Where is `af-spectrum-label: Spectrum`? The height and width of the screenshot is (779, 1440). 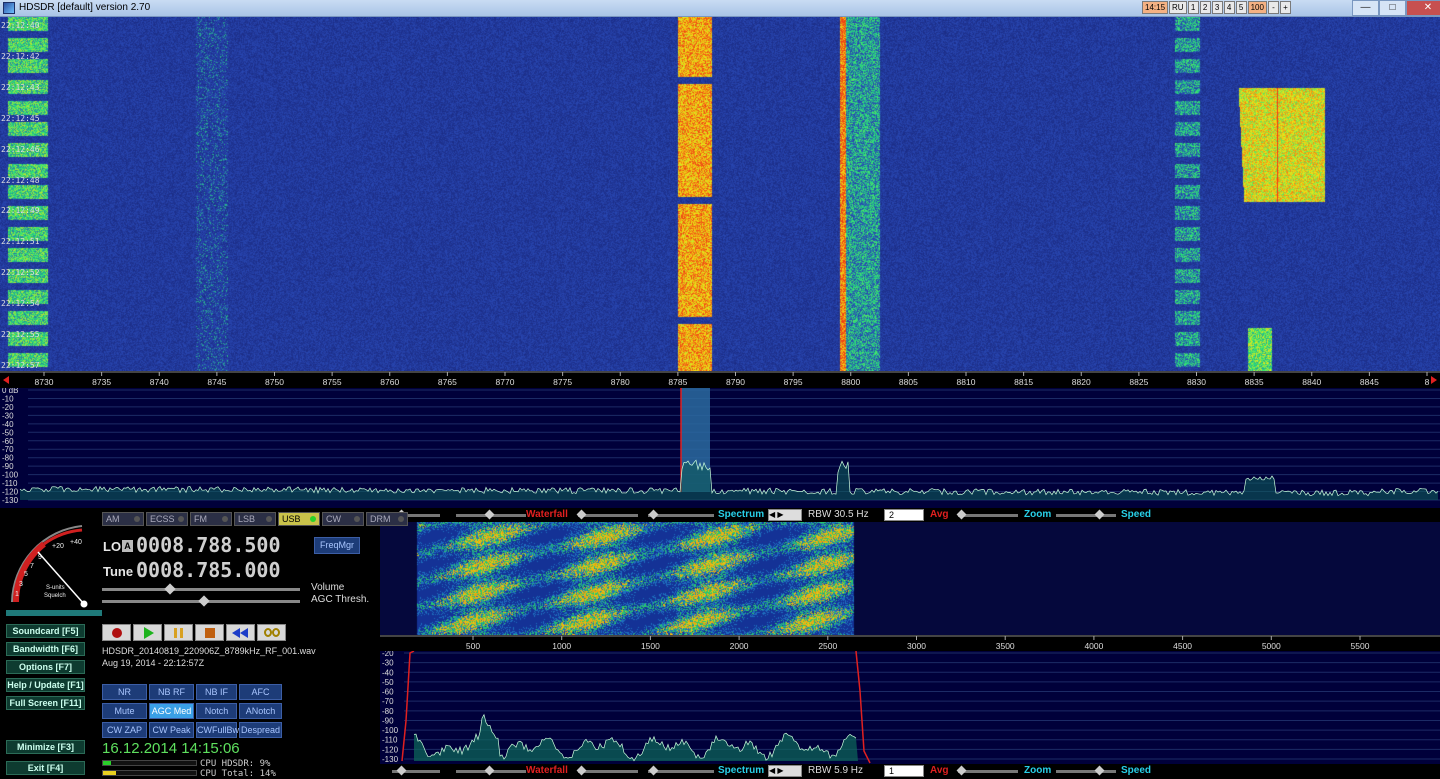 af-spectrum-label: Spectrum is located at coordinates (741, 770).